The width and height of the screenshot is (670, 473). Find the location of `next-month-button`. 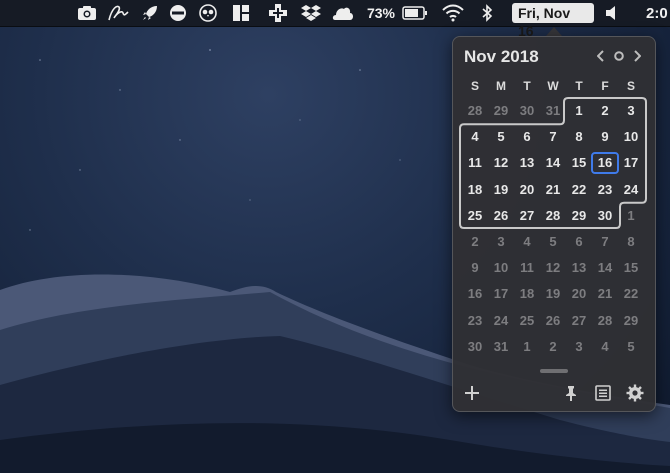

next-month-button is located at coordinates (637, 56).